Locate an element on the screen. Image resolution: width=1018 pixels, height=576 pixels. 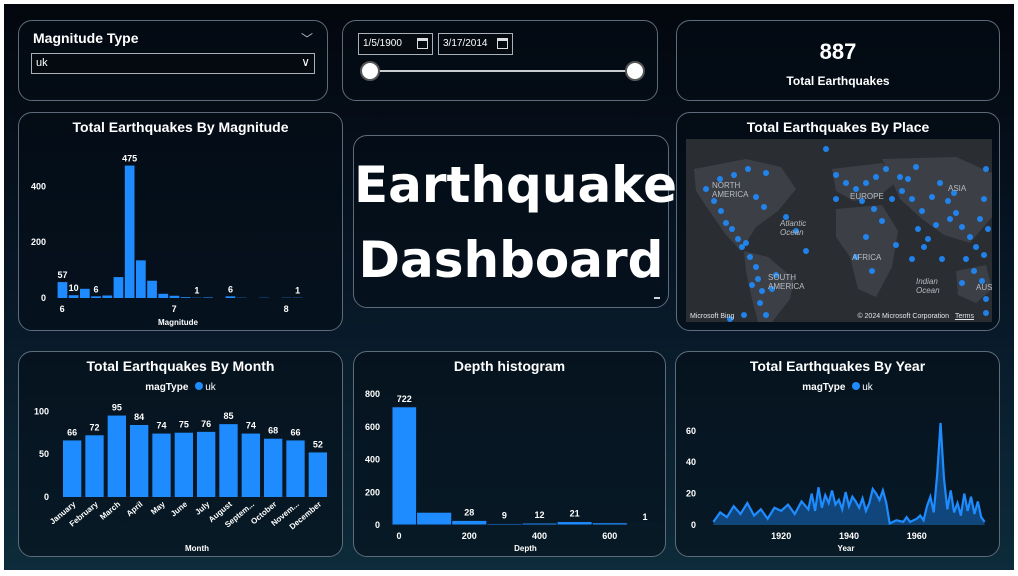
magnitude-type-dropdown: uk ∨ is located at coordinates (173, 63).